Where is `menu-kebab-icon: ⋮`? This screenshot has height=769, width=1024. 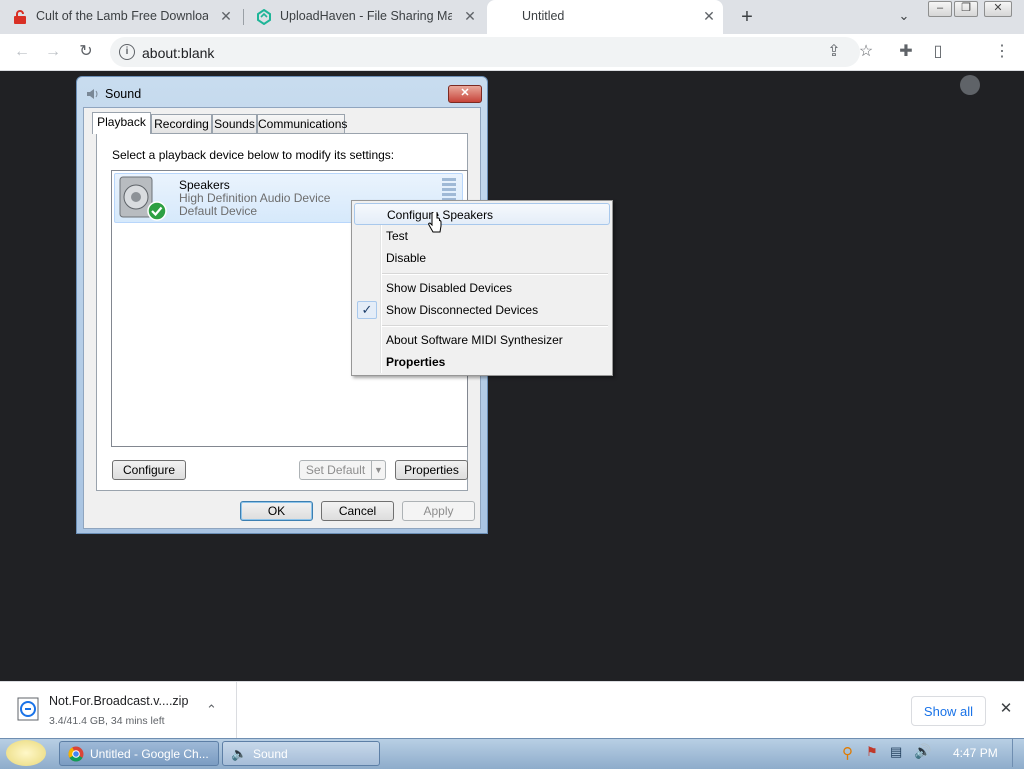
menu-kebab-icon: ⋮ is located at coordinates (1002, 52).